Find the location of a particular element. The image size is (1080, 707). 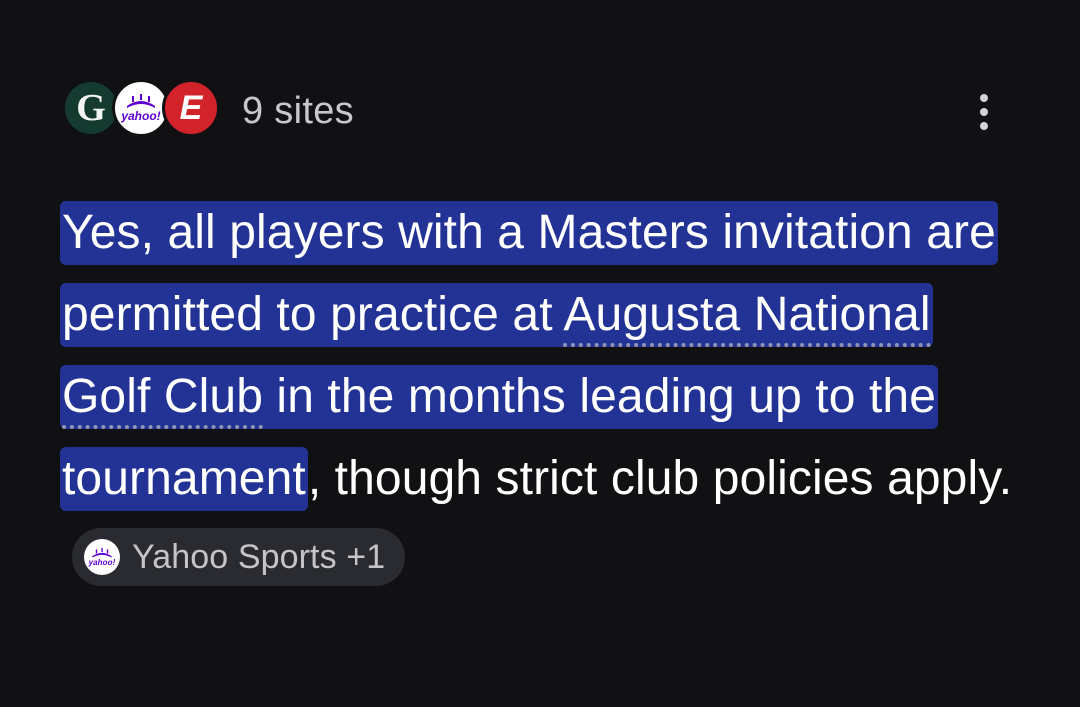

more-vert-icon is located at coordinates (984, 98).